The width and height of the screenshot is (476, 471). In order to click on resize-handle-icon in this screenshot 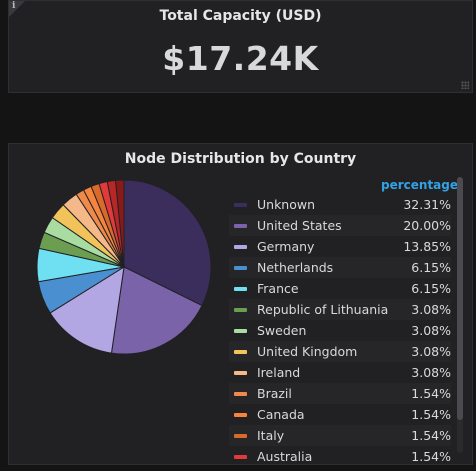, I will do `click(465, 85)`.